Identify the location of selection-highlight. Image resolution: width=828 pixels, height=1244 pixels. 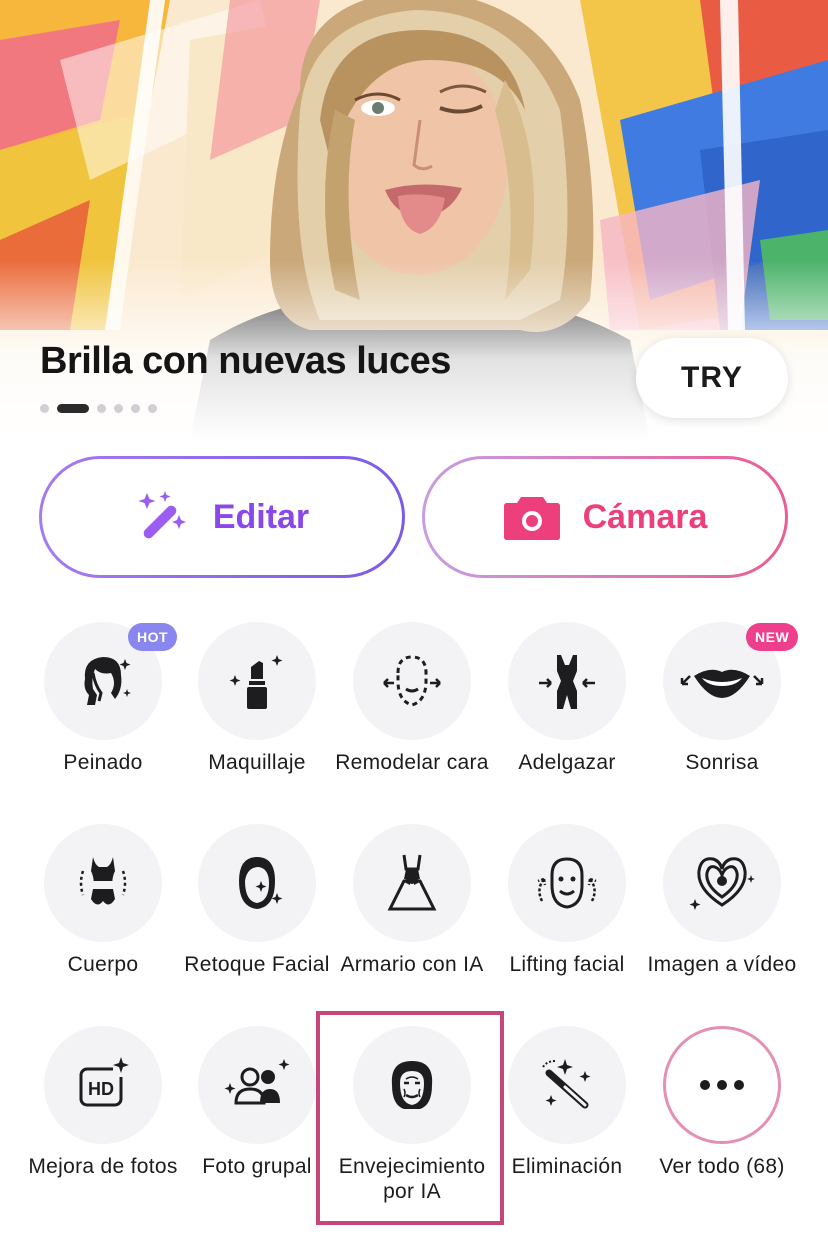
(410, 1118).